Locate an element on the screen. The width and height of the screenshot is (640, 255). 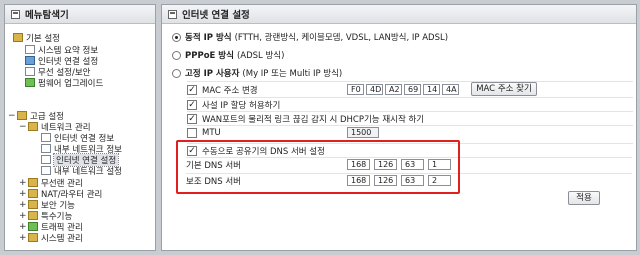
tree-traffic: + 트래픽 관리 is located at coordinates (51, 227).